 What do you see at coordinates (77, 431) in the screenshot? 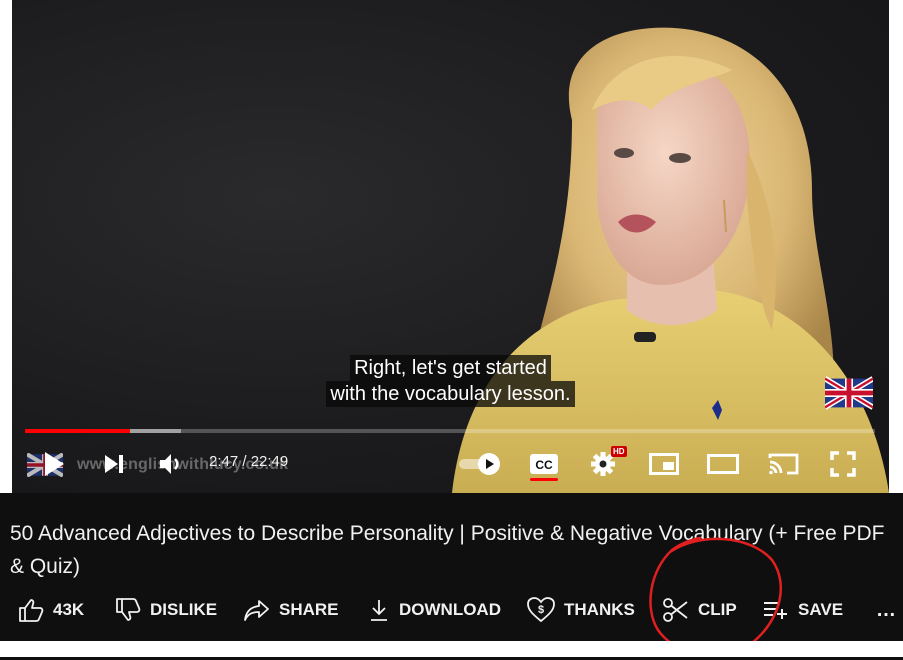
I see `played-bar` at bounding box center [77, 431].